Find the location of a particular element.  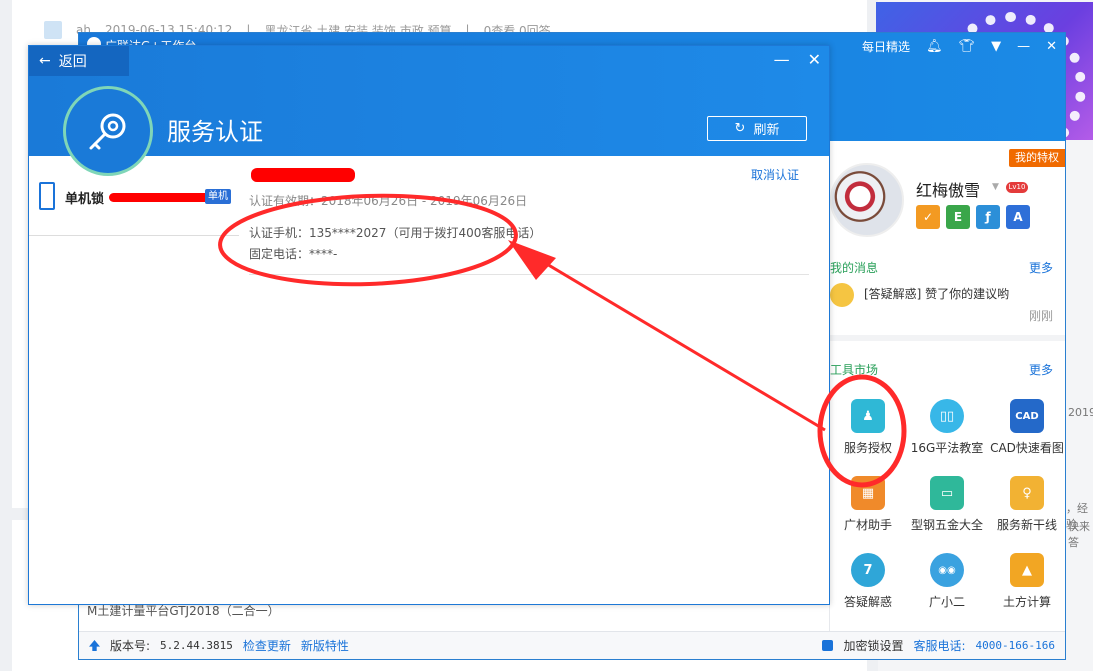

workbench-top-controls: 每日精选 🔔︎ 👕︎ ▼ — ✕ is located at coordinates (959, 46).